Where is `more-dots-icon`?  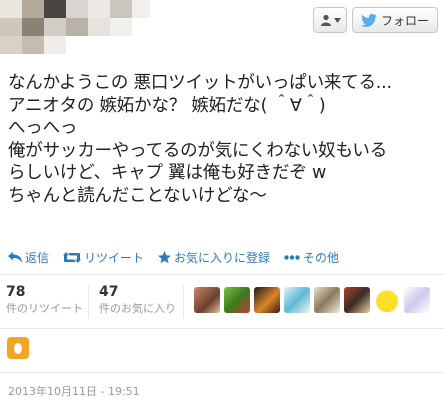 more-dots-icon is located at coordinates (292, 257).